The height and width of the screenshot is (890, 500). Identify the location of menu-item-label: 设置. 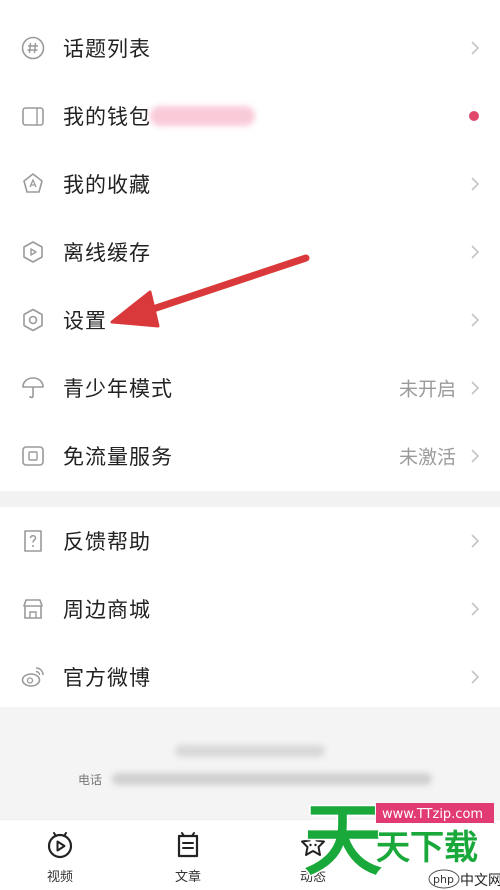
(85, 321).